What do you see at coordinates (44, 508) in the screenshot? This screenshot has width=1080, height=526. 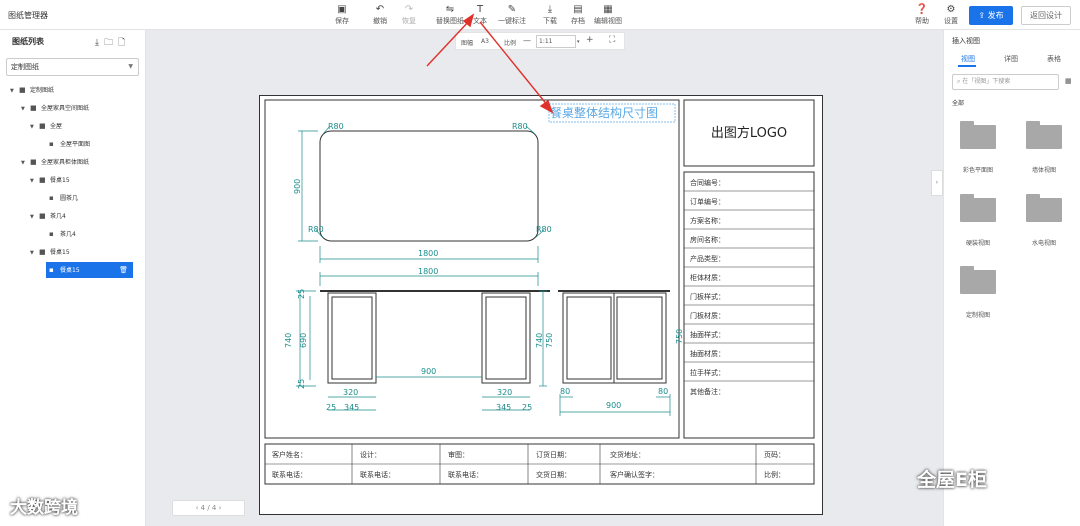 I see `watermark-left: 大数跨境` at bounding box center [44, 508].